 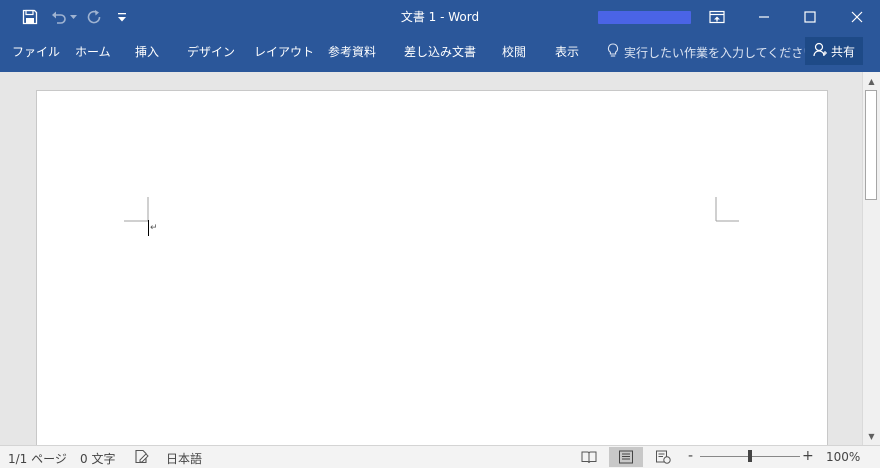 I want to click on zoom-slider-thumb, so click(x=750, y=456).